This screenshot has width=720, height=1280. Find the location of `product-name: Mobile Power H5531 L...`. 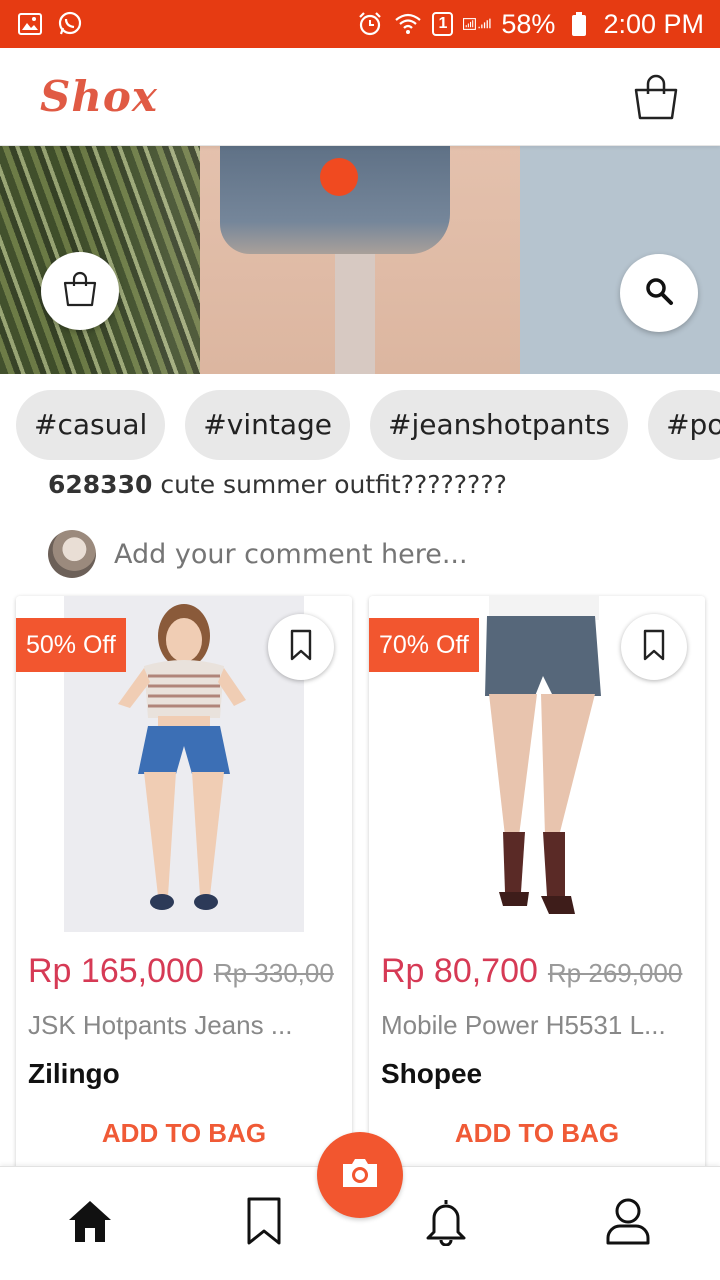

product-name: Mobile Power H5531 L... is located at coordinates (536, 1025).